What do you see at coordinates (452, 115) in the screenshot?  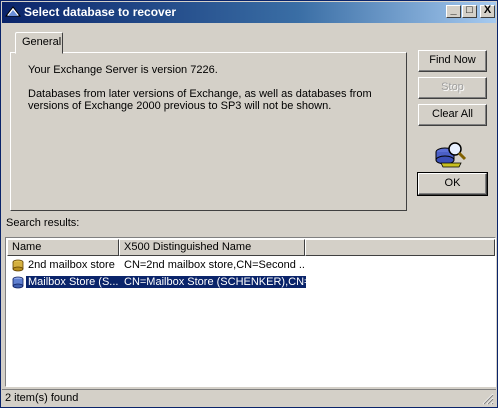 I see `clear-all-button: Clear All` at bounding box center [452, 115].